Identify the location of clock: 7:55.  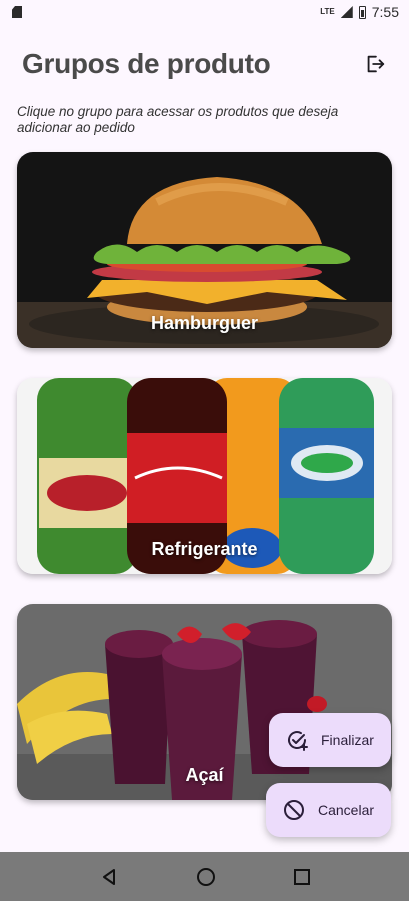
(385, 12).